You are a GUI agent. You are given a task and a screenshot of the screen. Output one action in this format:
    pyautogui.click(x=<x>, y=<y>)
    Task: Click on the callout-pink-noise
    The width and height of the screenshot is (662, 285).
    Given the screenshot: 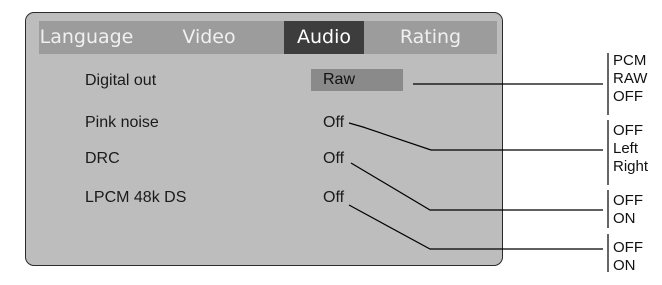 What is the action you would take?
    pyautogui.click(x=475, y=136)
    